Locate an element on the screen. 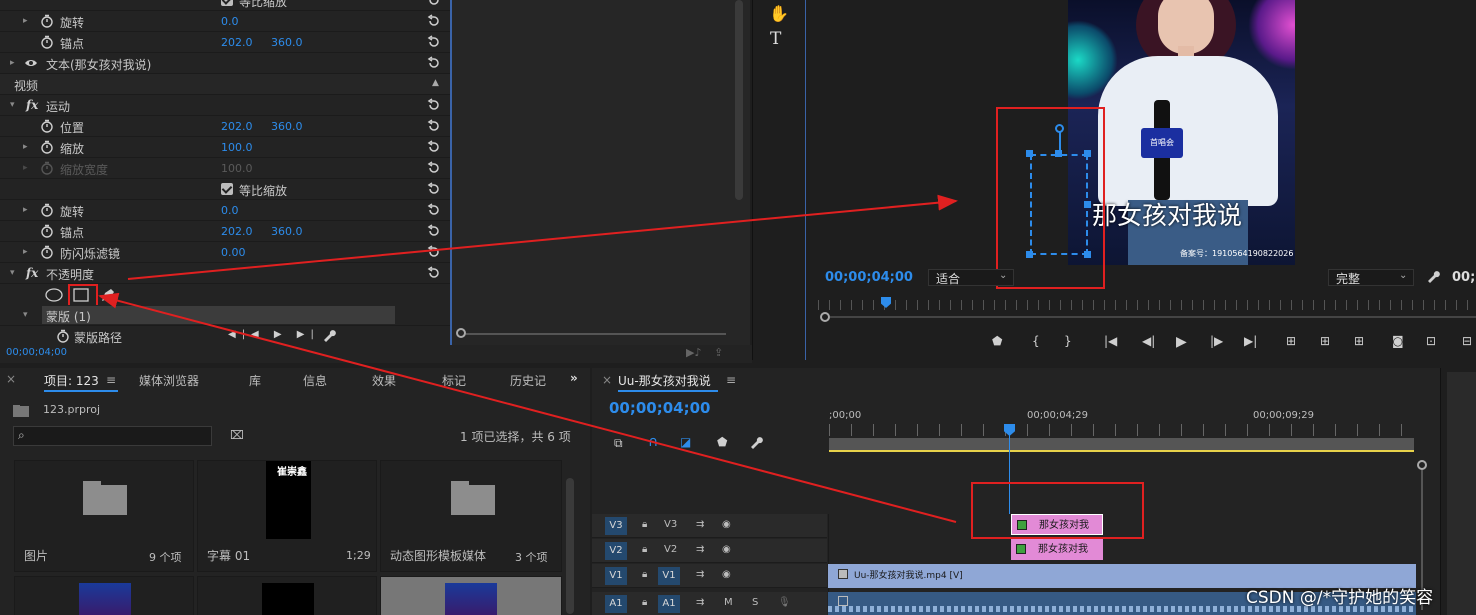 The width and height of the screenshot is (1476, 615). quality-dropdown: 完整 ⌄ is located at coordinates (1371, 277).